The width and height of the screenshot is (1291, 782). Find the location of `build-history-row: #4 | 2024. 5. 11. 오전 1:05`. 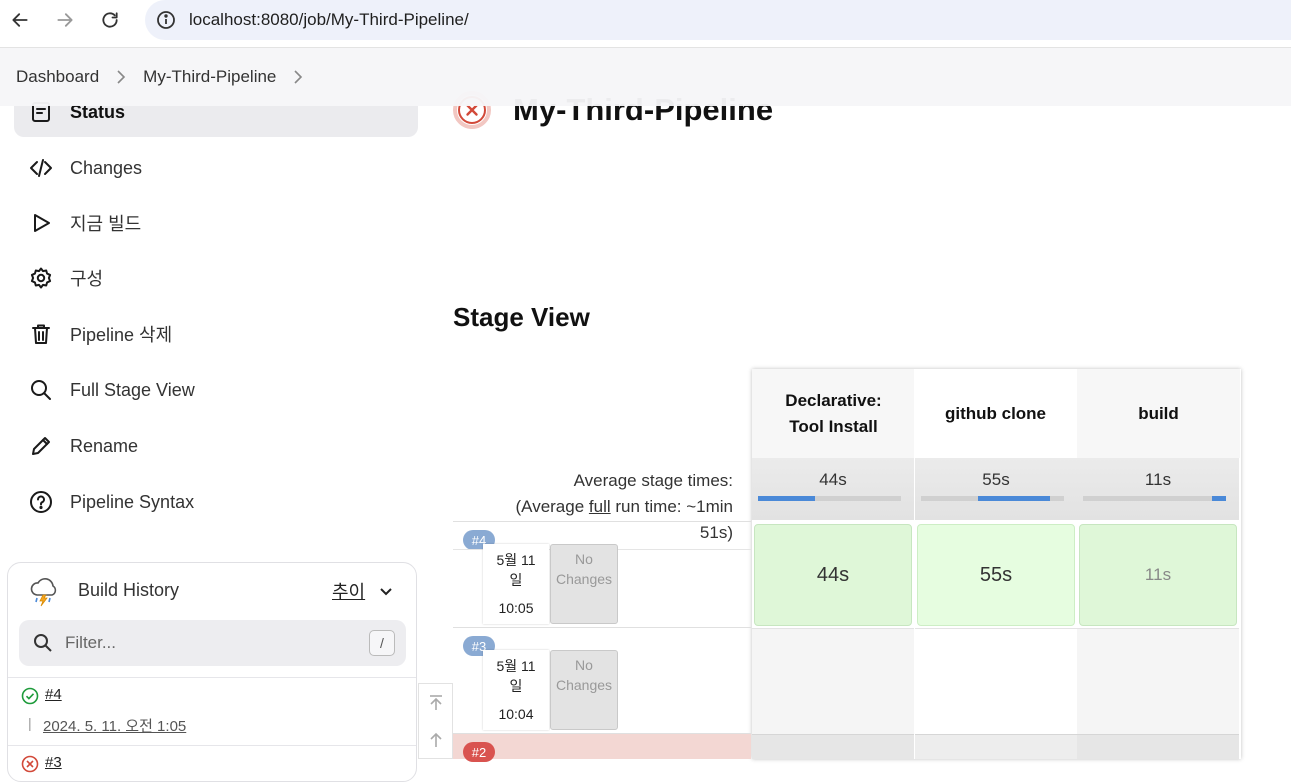

build-history-row: #4 | 2024. 5. 11. 오전 1:05 is located at coordinates (212, 711).